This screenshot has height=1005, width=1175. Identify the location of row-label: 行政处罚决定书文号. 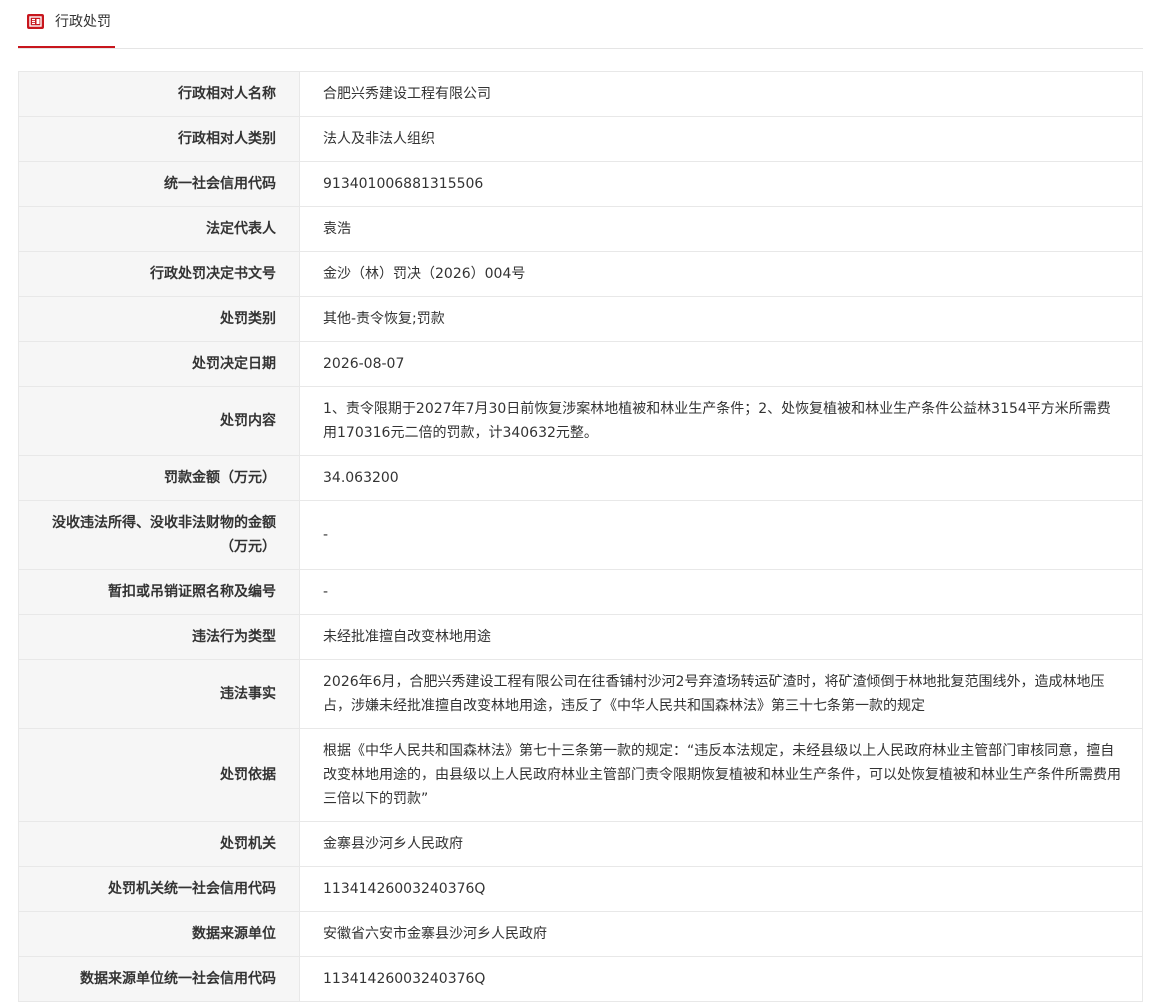
(159, 274).